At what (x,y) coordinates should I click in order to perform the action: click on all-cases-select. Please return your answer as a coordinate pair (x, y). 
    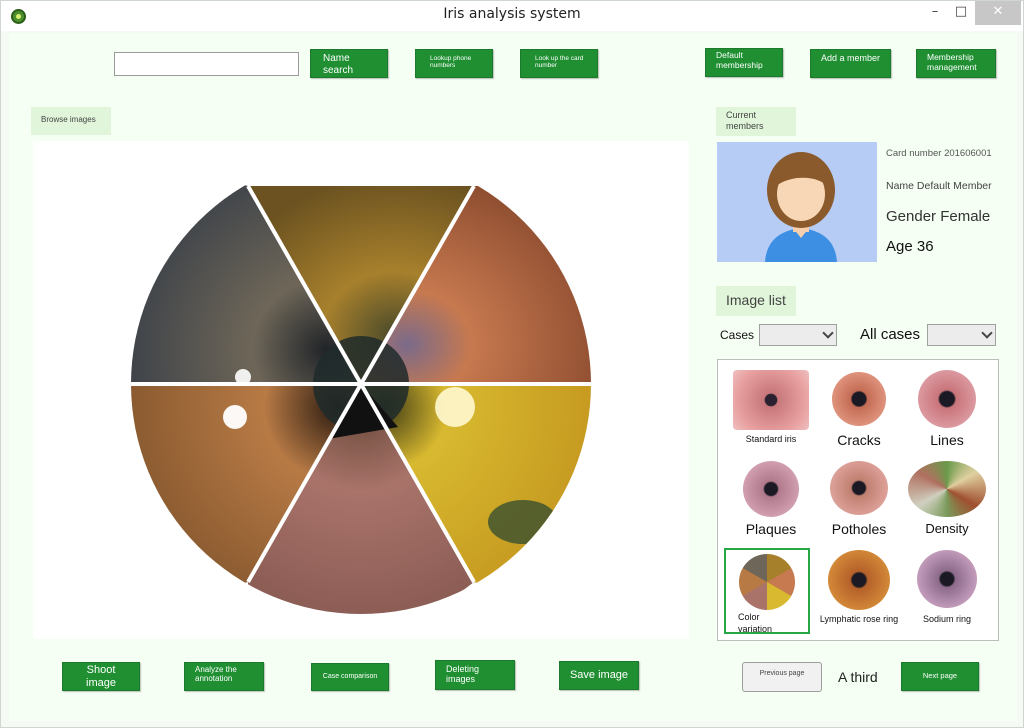
    Looking at the image, I should click on (961, 335).